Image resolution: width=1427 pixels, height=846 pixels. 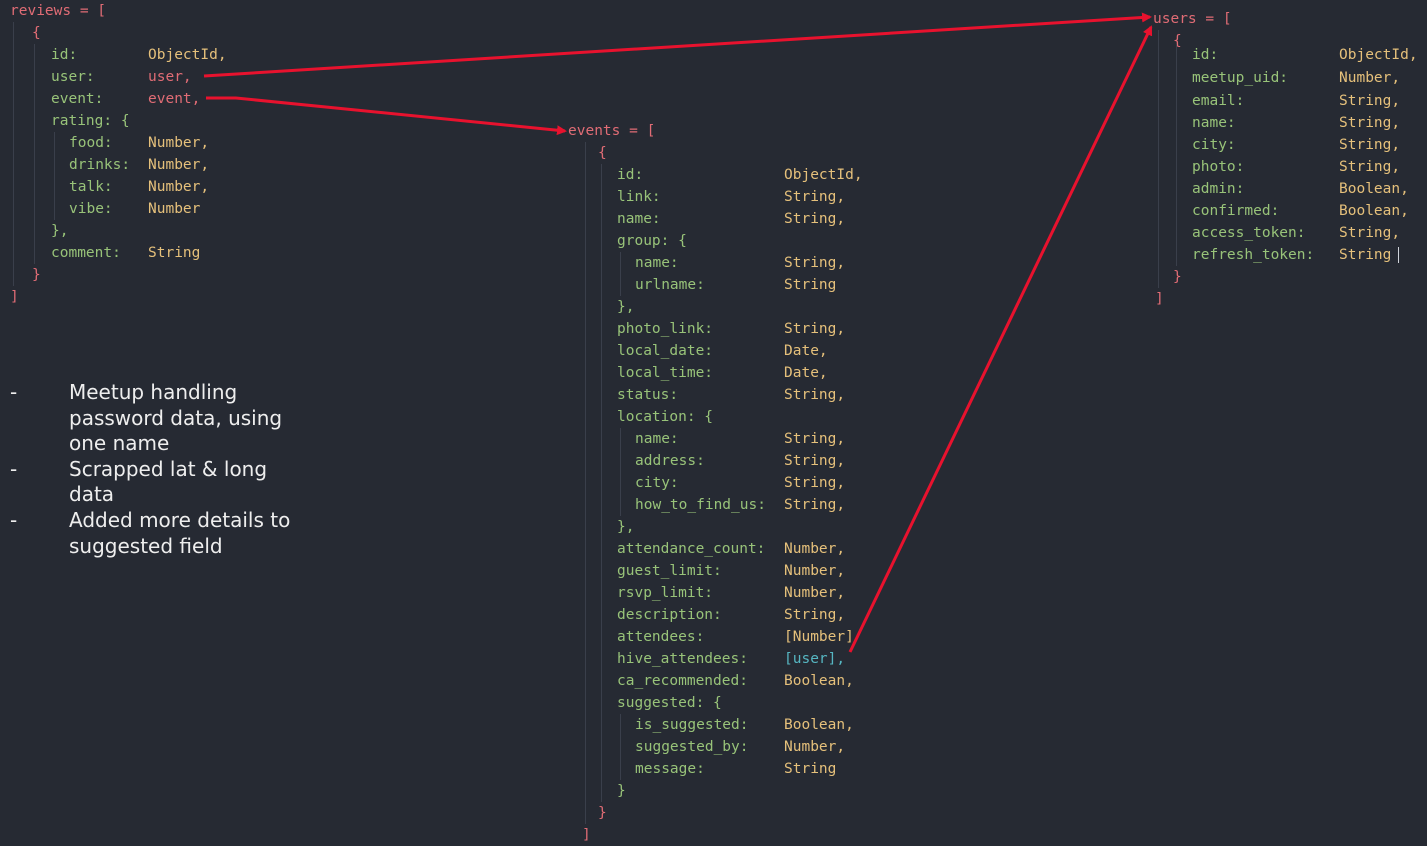 What do you see at coordinates (386, 116) in the screenshot?
I see `arrow-review-event-to-events` at bounding box center [386, 116].